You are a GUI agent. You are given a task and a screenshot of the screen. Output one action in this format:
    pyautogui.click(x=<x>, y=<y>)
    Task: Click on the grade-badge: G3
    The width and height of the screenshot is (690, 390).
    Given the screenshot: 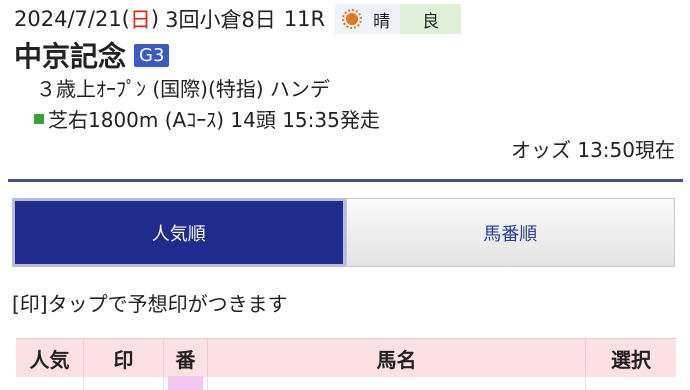 What is the action you would take?
    pyautogui.click(x=152, y=55)
    